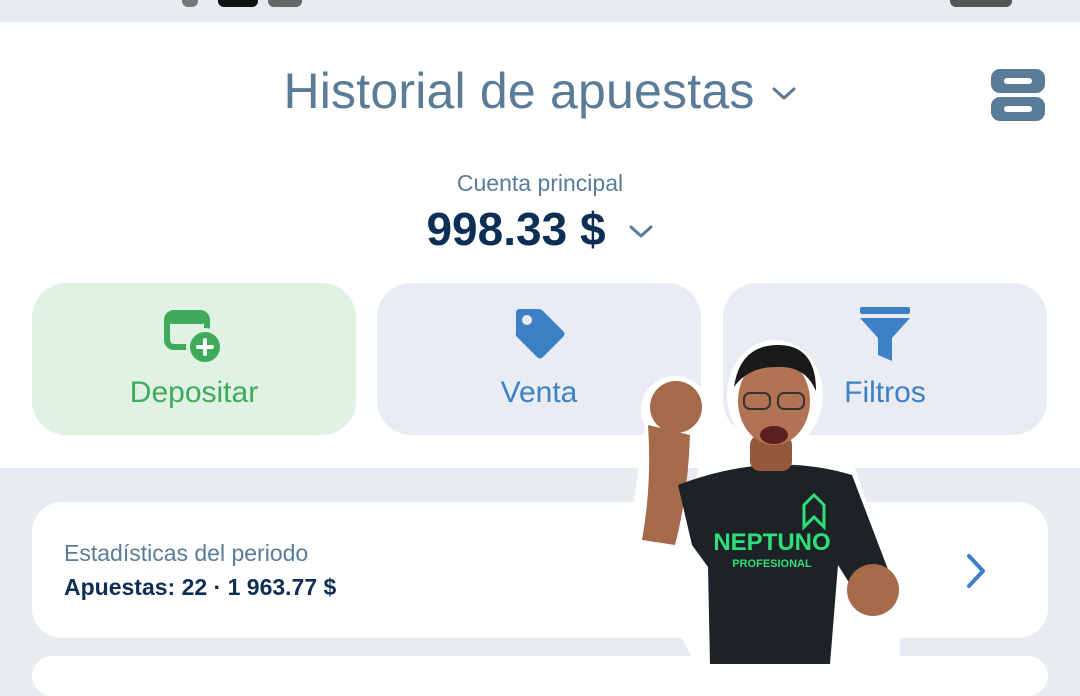  I want to click on account-balance: 998.33 $, so click(516, 229).